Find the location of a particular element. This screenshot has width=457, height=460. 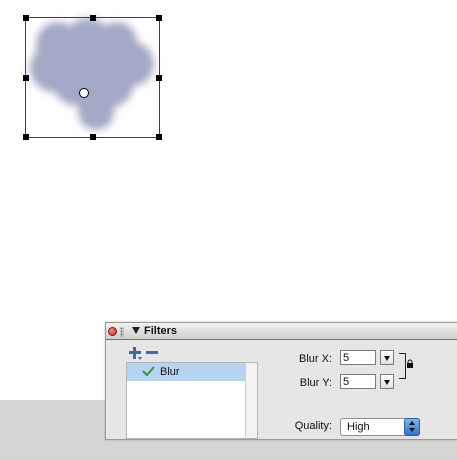

blur-x-label: Blur X: is located at coordinates (315, 359).